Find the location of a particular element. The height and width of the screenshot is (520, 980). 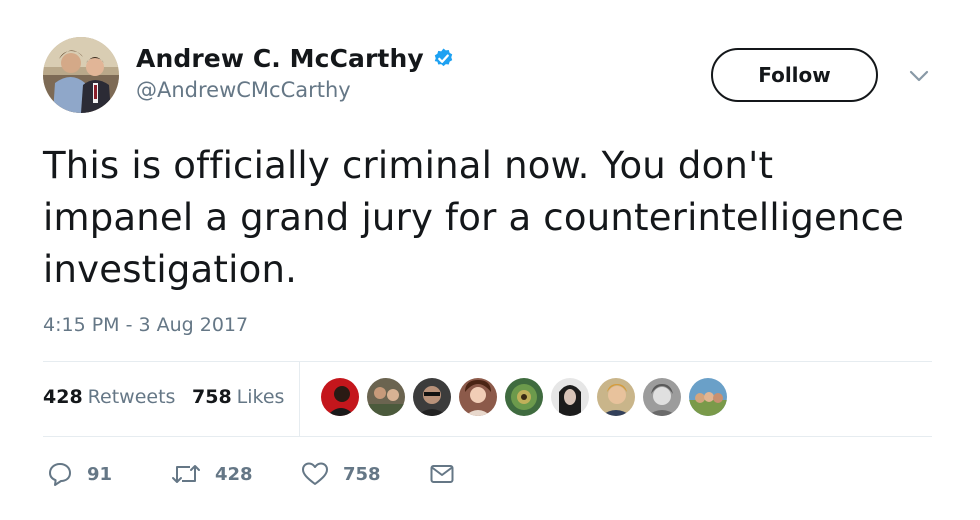

display-name: Andrew C. McCarthy is located at coordinates (280, 58).